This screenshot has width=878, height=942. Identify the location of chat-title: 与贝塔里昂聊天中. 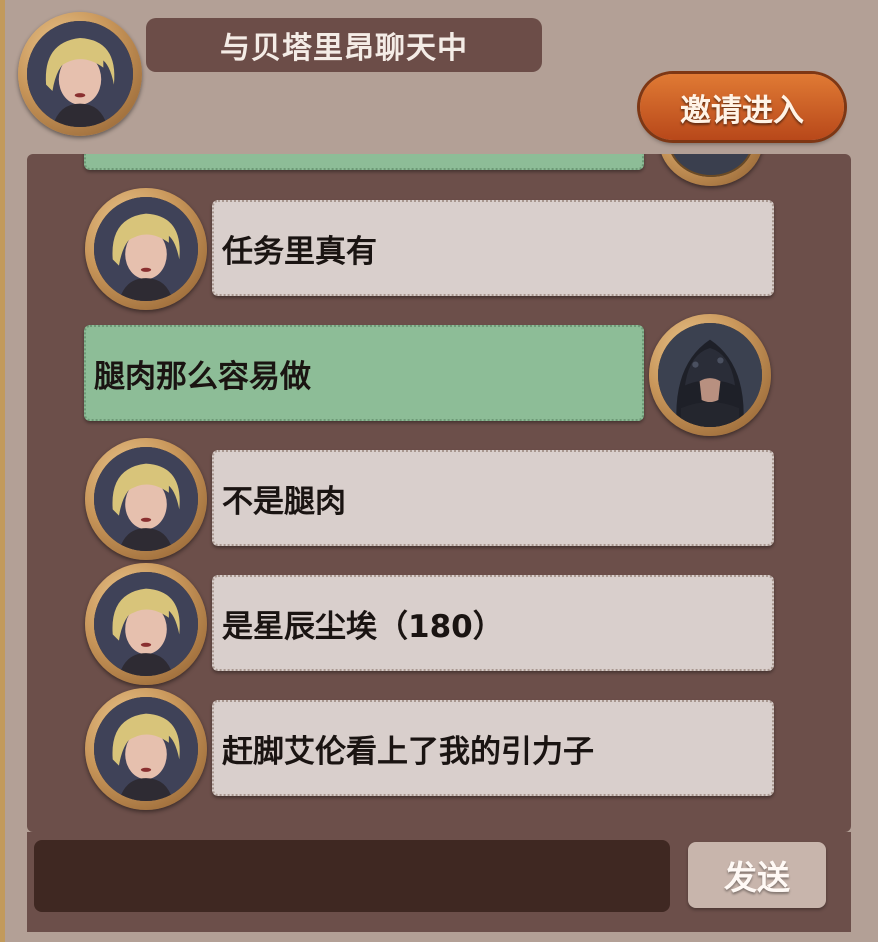
(344, 45).